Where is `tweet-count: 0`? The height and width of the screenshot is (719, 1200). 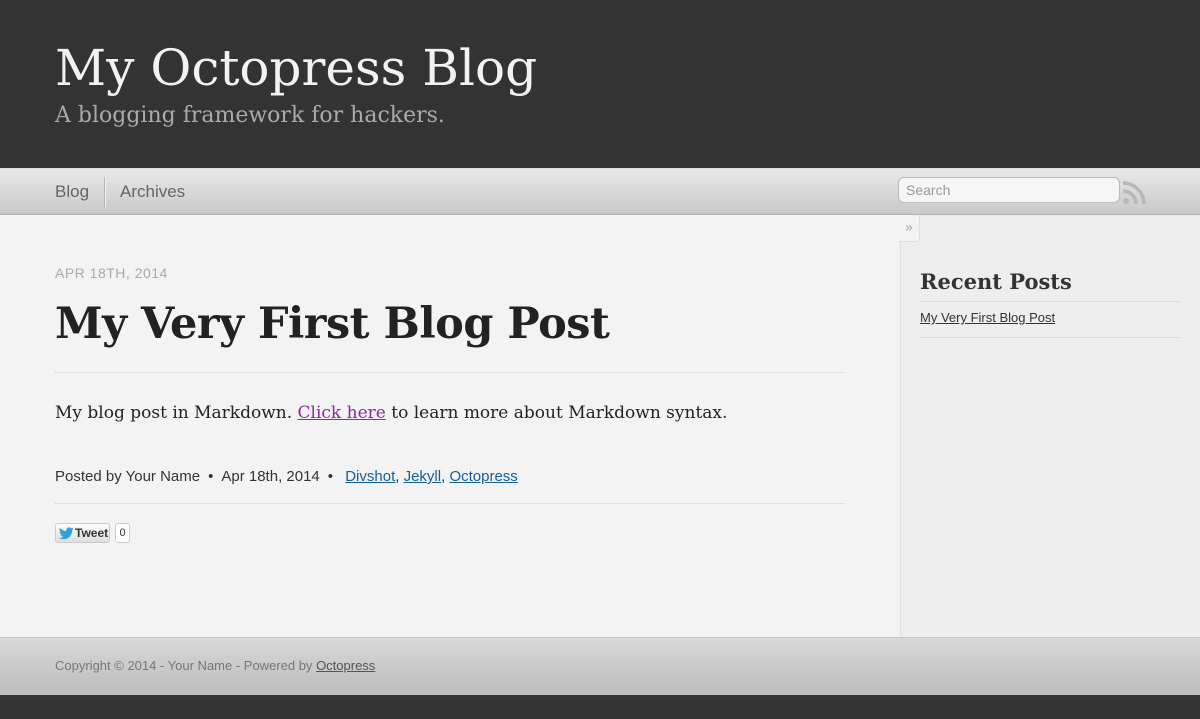
tweet-count: 0 is located at coordinates (122, 533).